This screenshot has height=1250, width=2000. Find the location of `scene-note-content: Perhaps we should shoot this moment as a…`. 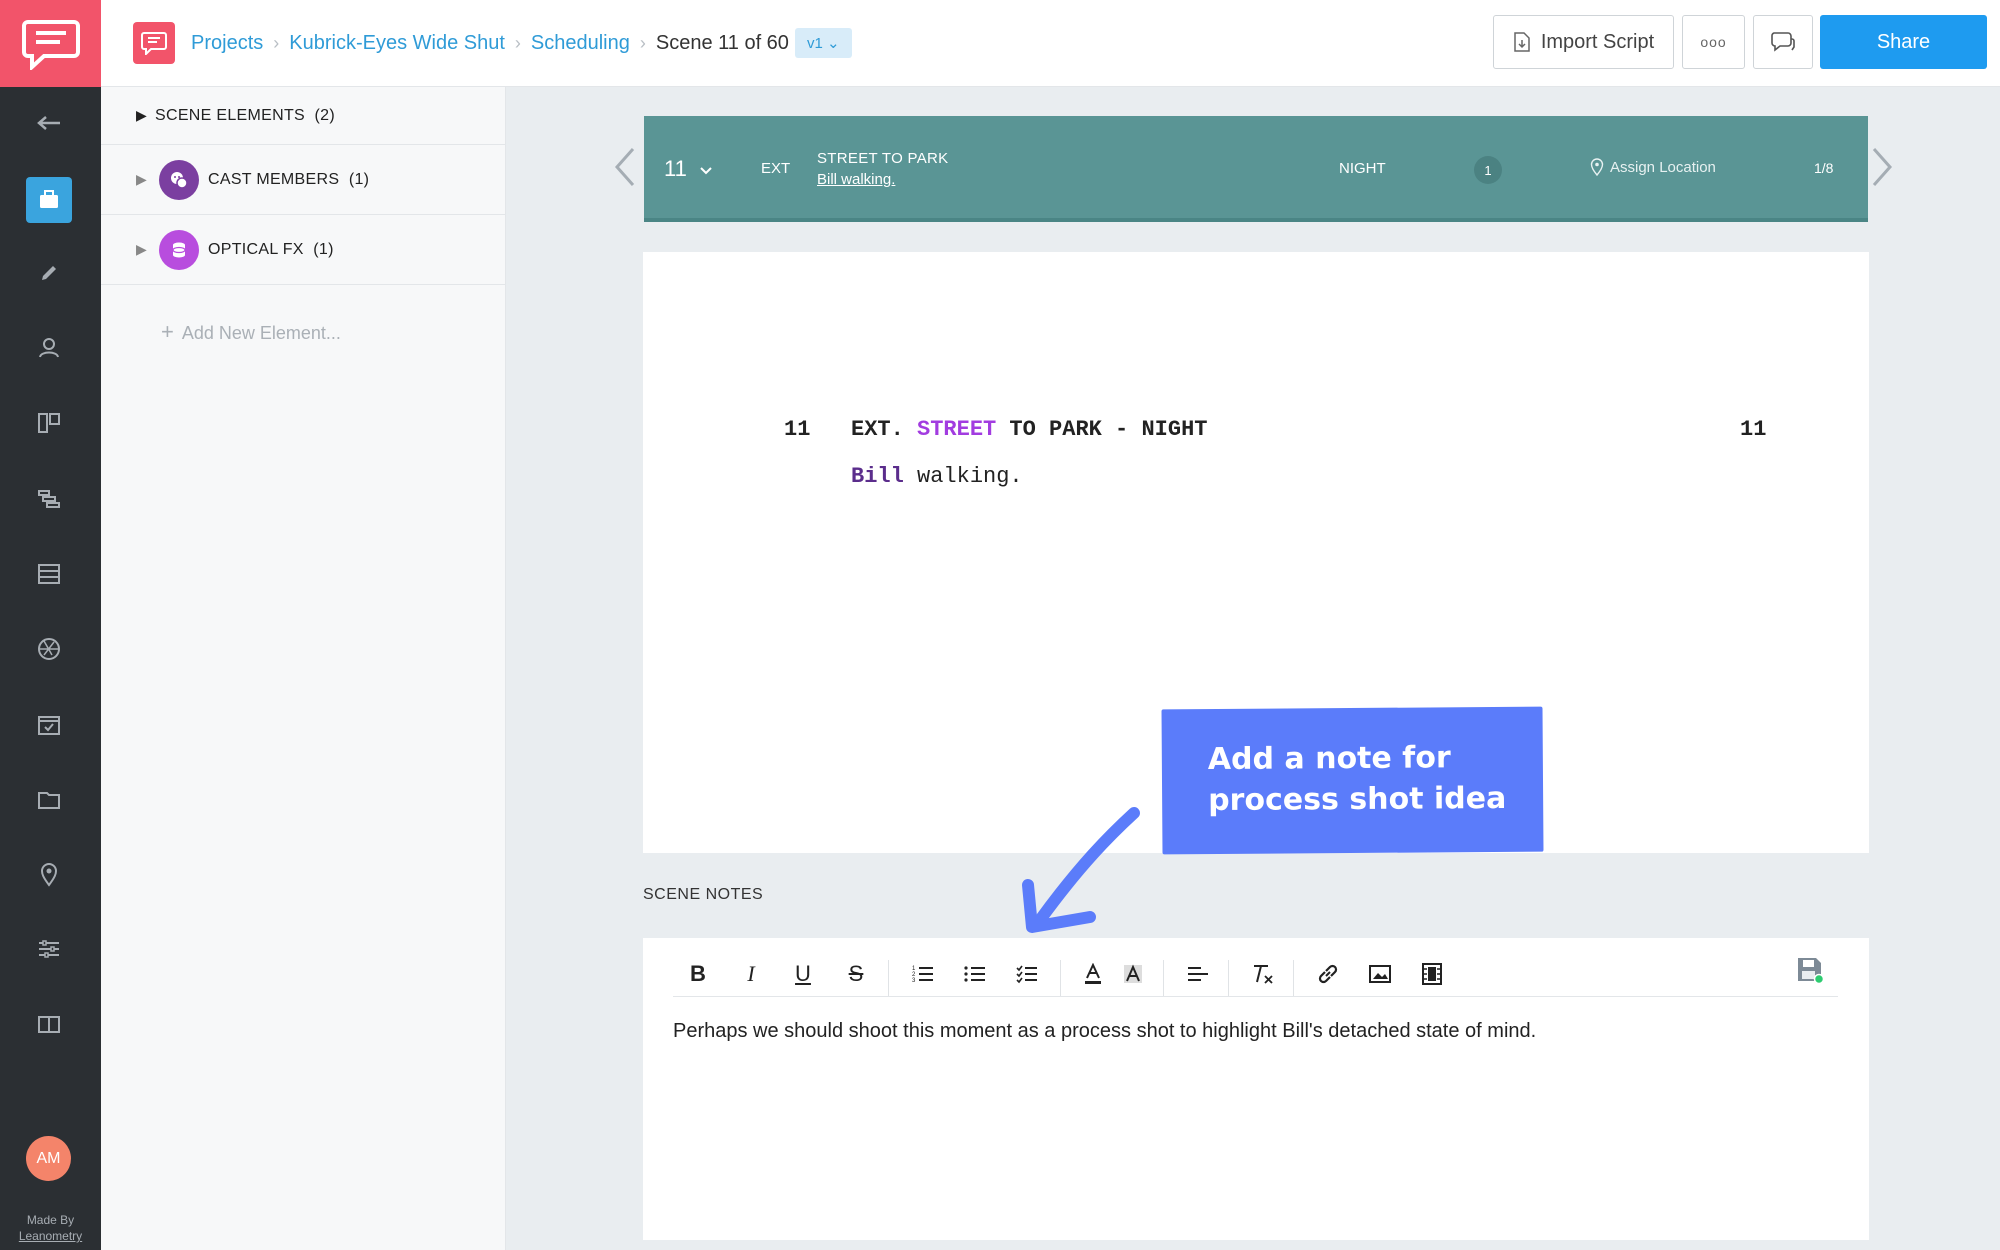

scene-note-content: Perhaps we should shoot this moment as a… is located at coordinates (1104, 1031).